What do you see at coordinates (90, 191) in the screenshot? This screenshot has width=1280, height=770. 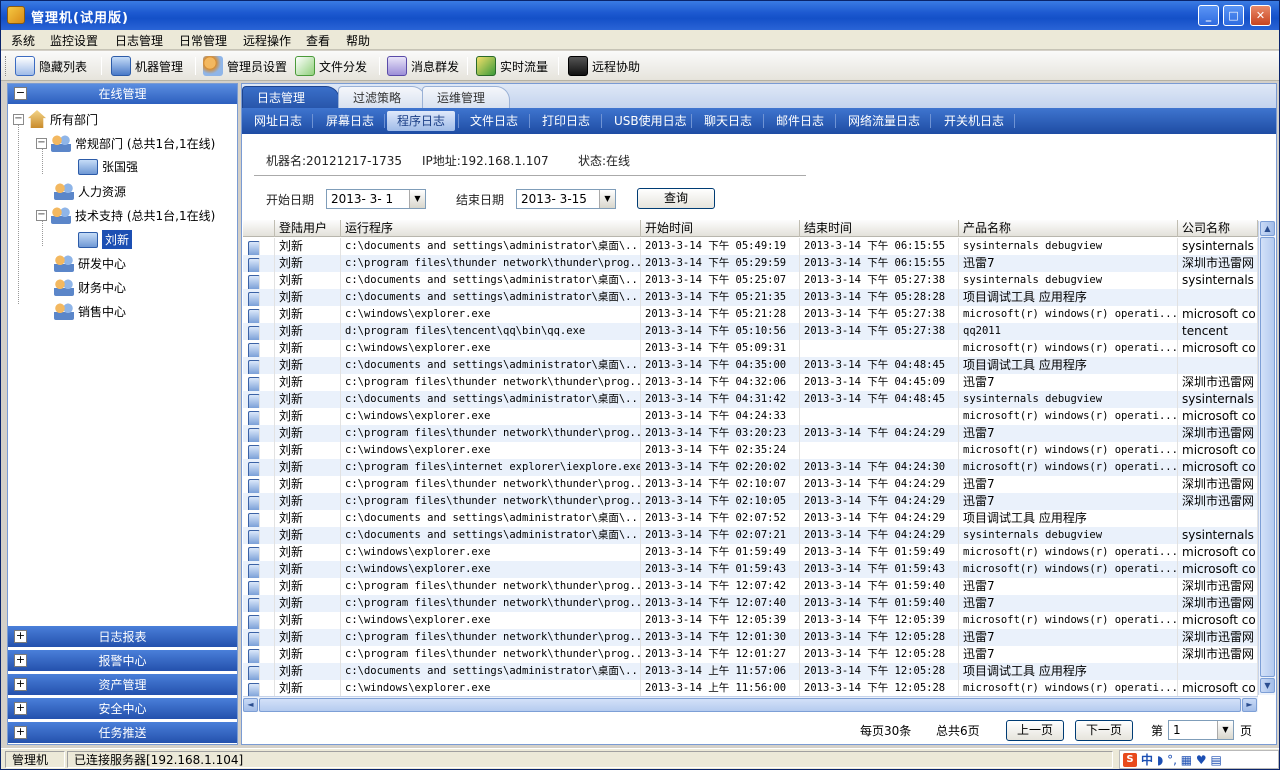 I see `tree-node-hr: 人力资源` at bounding box center [90, 191].